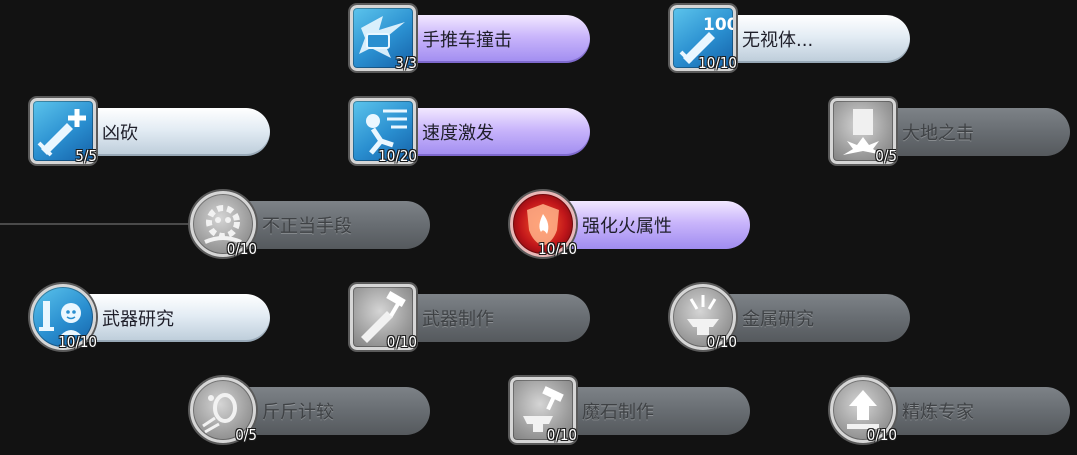  What do you see at coordinates (543, 410) in the screenshot?
I see `magic-stone-icon: 0/10` at bounding box center [543, 410].